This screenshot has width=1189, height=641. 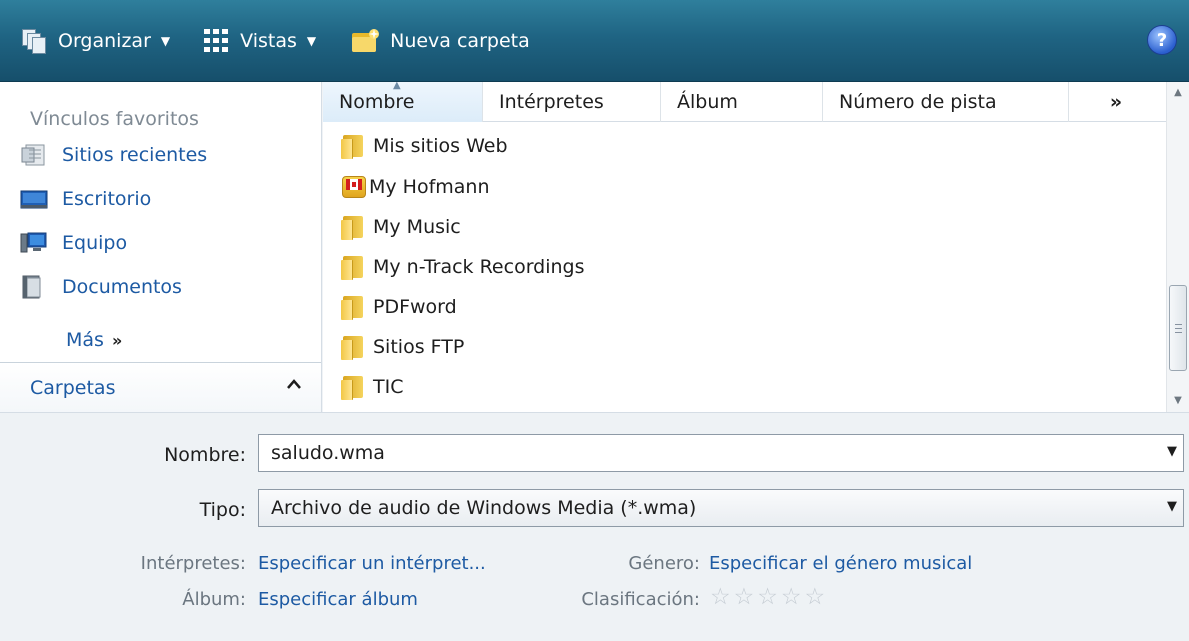 What do you see at coordinates (417, 227) in the screenshot?
I see `file-name: My Music` at bounding box center [417, 227].